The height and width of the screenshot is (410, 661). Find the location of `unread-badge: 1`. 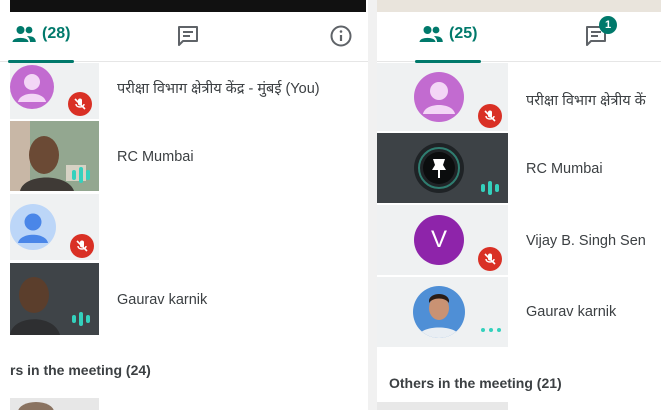

unread-badge: 1 is located at coordinates (608, 25).